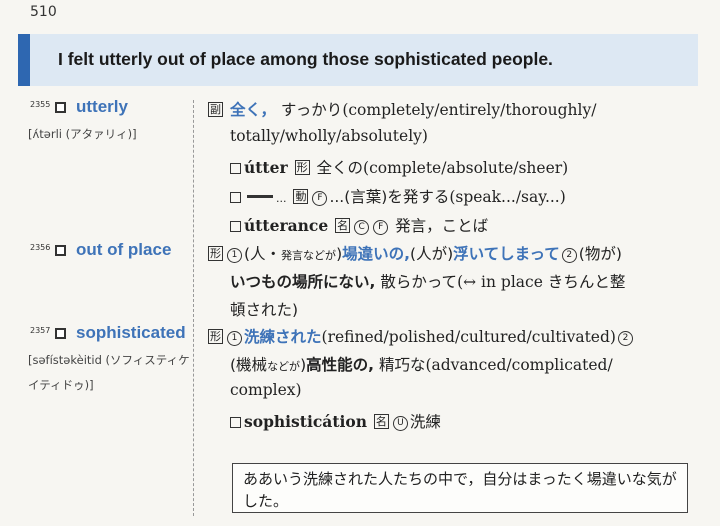 Image resolution: width=720 pixels, height=526 pixels. I want to click on pos-tag: 副, so click(215, 109).